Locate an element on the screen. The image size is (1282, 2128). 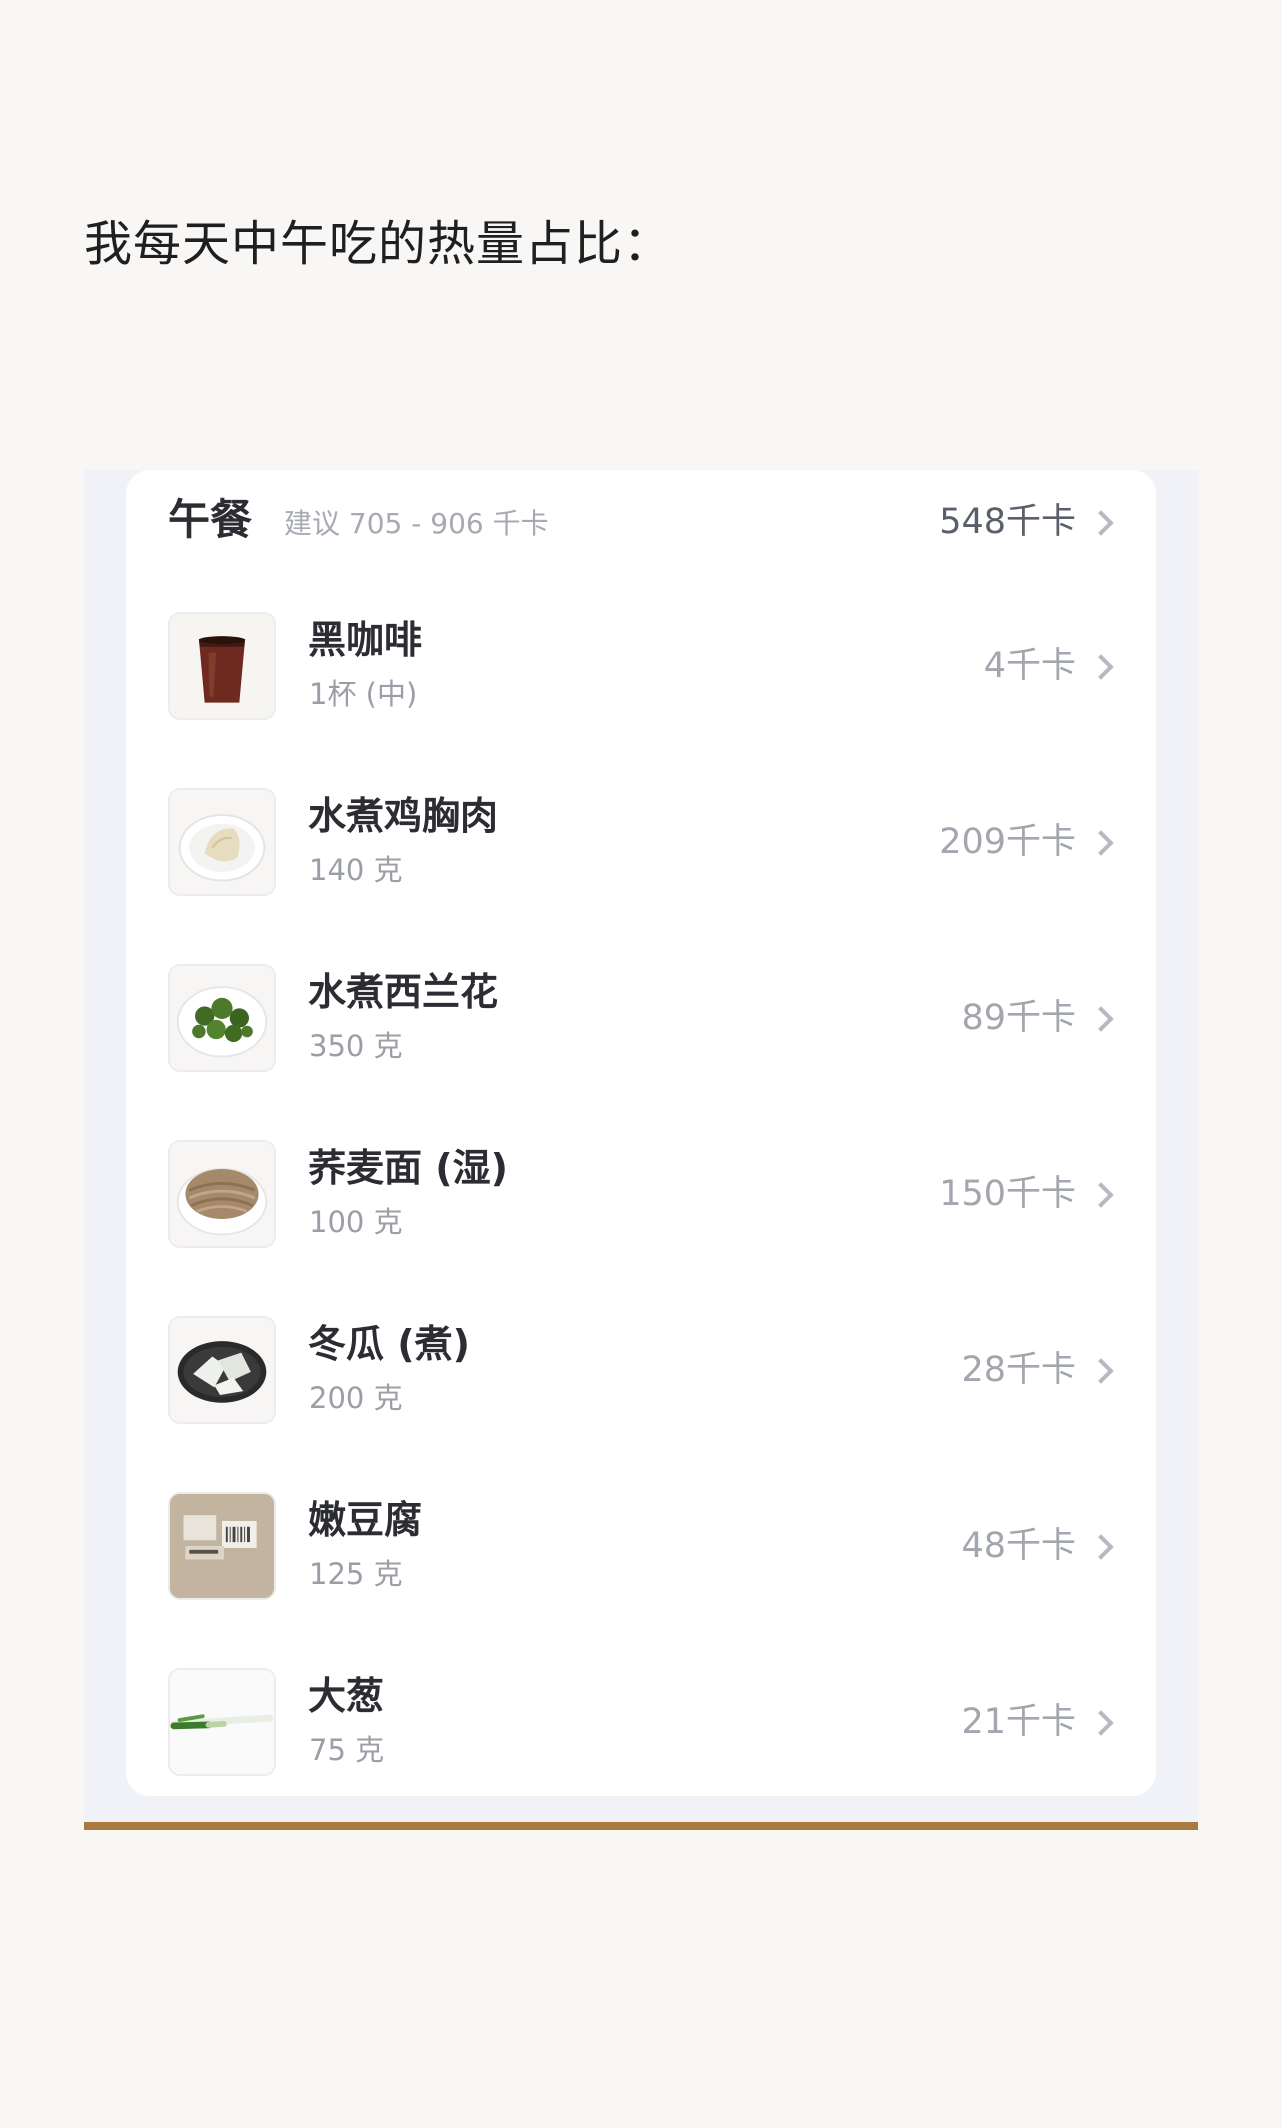
winter-melon-photo is located at coordinates (222, 1370).